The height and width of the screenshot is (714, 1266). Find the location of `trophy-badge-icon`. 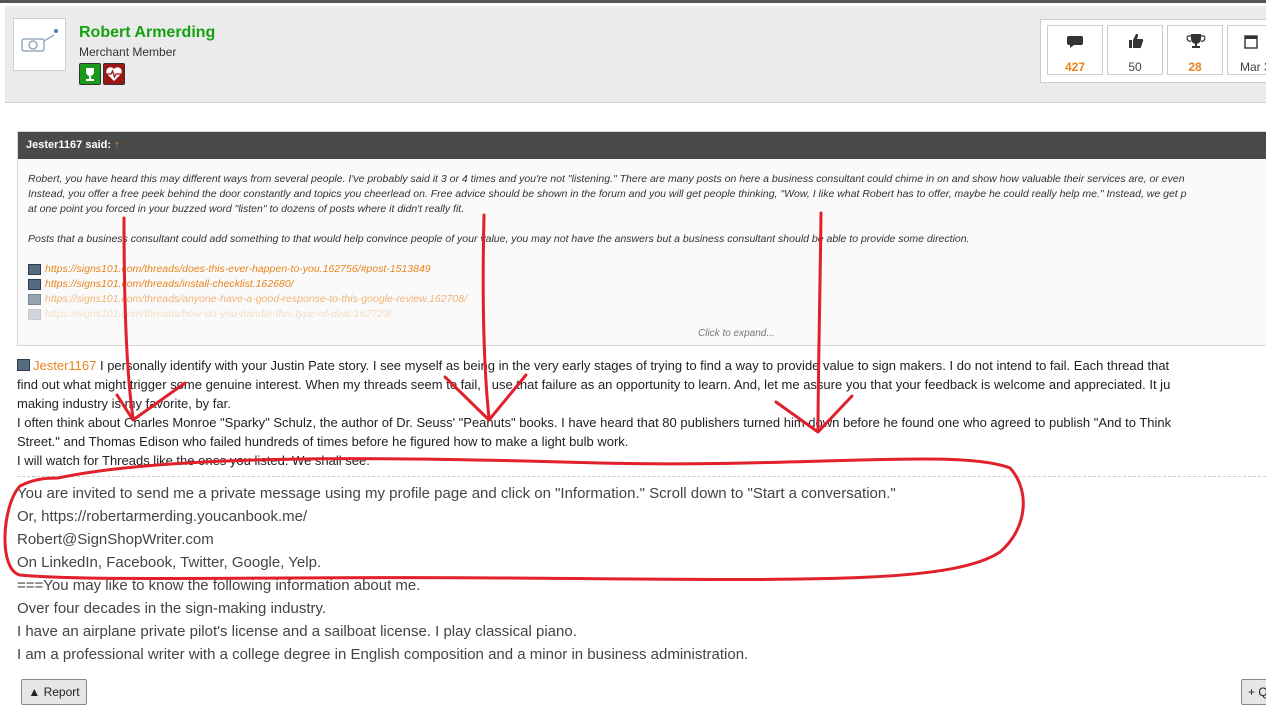

trophy-badge-icon is located at coordinates (90, 74).